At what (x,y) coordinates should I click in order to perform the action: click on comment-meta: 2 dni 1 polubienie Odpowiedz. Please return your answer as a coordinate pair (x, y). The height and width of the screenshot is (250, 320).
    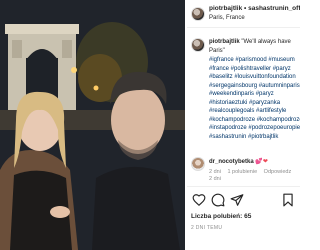
    Looking at the image, I should click on (252, 172).